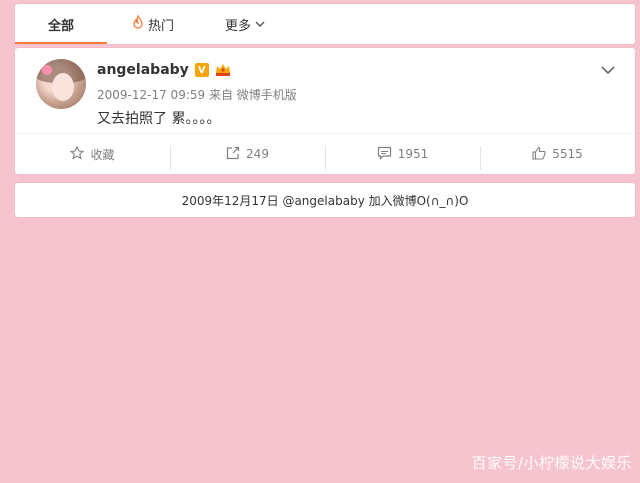 This screenshot has height=483, width=640. Describe the element at coordinates (143, 70) in the screenshot. I see `author-name: angelababy` at that location.